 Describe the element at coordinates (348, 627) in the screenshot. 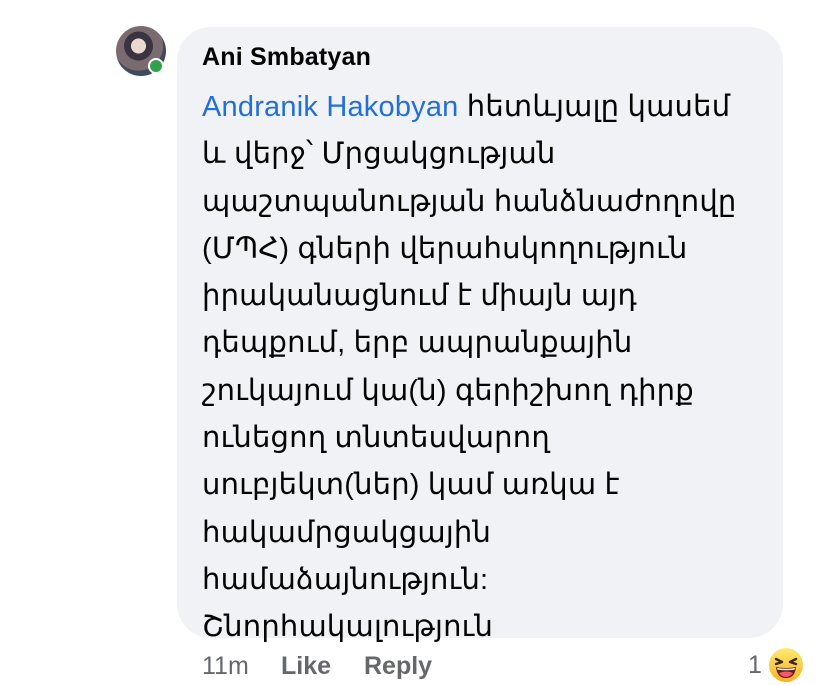

I see `comment-line: Շնորհակալություն` at that location.